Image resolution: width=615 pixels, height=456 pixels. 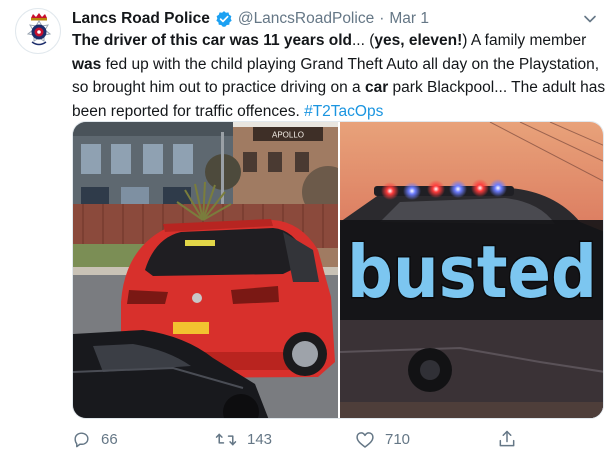 I want to click on like-button: 710, so click(x=382, y=439).